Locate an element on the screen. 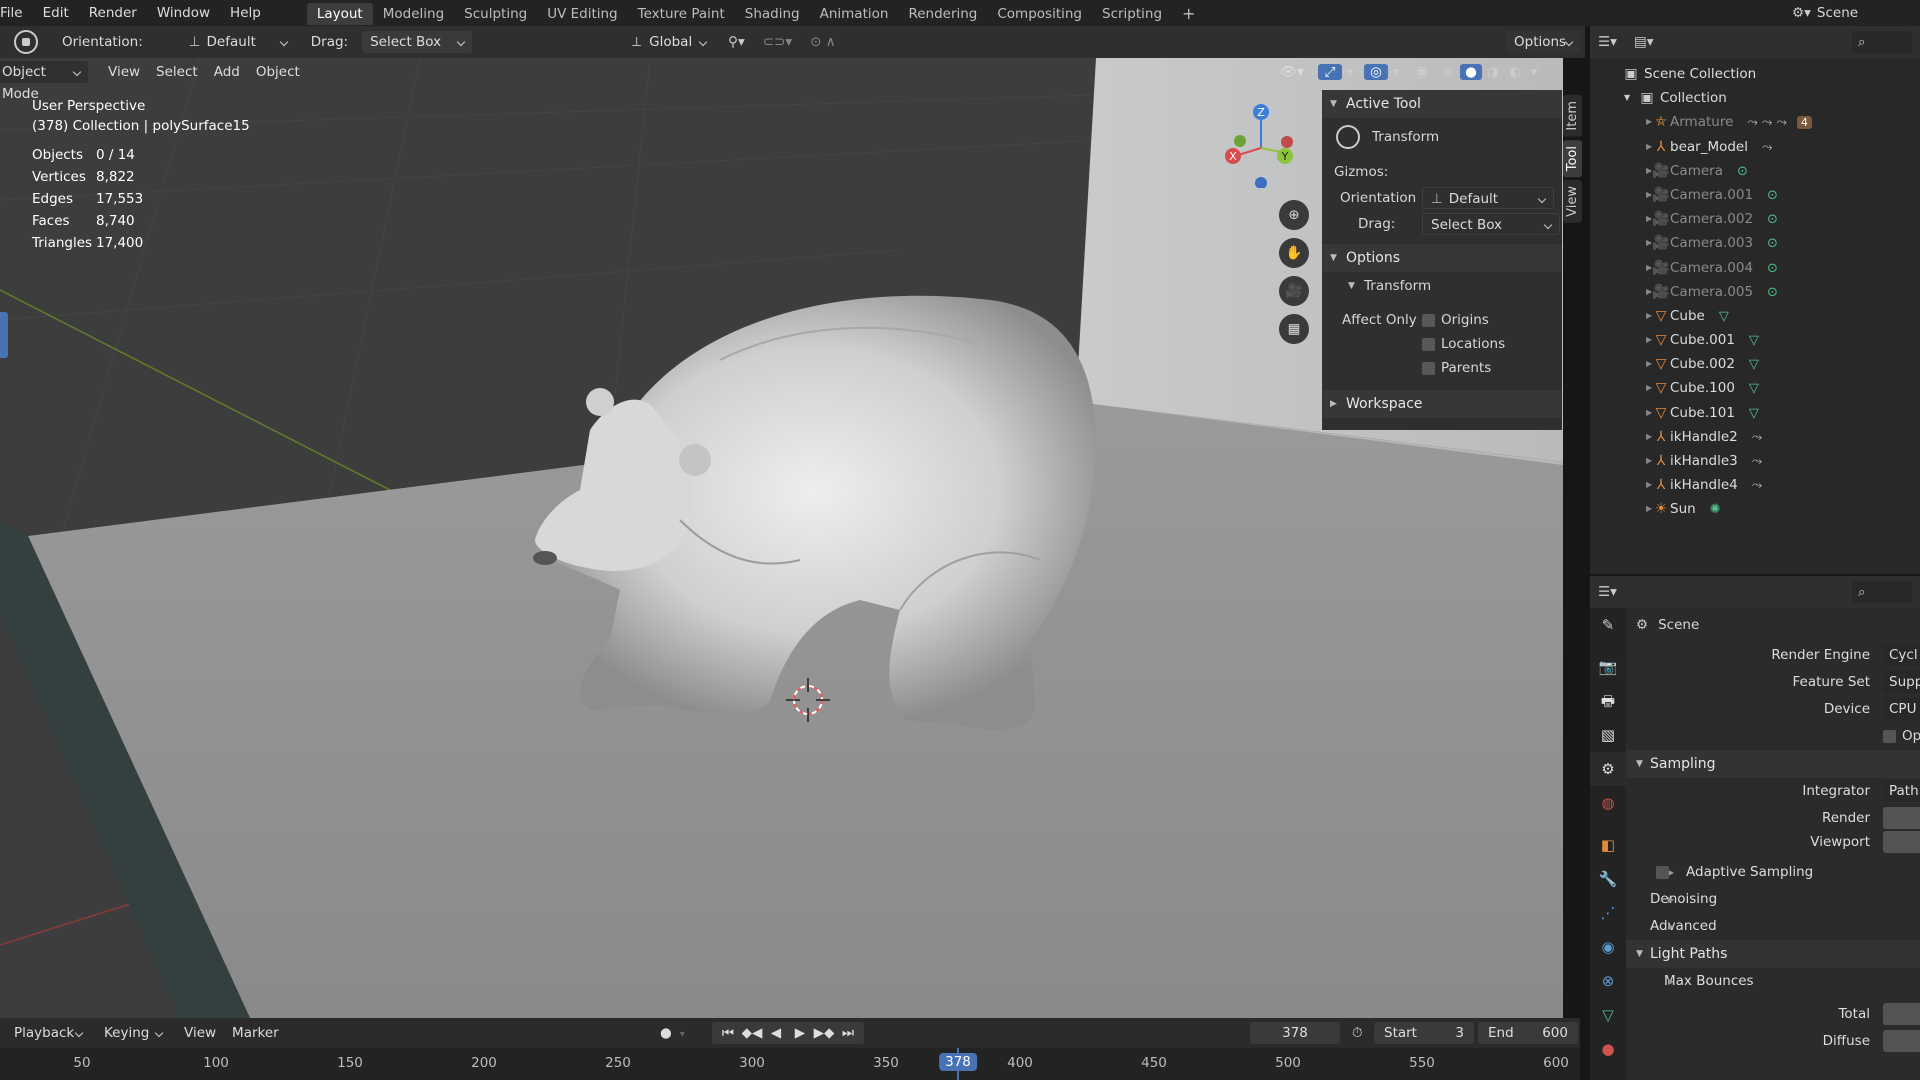  integrator-dropdown: Path is located at coordinates (1901, 791).